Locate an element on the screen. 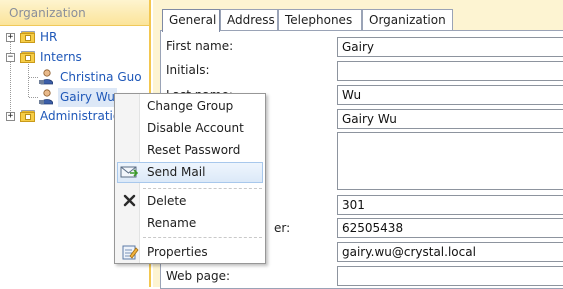 Image resolution: width=563 pixels, height=289 pixels. tab-telephones: Telephones is located at coordinates (320, 20).